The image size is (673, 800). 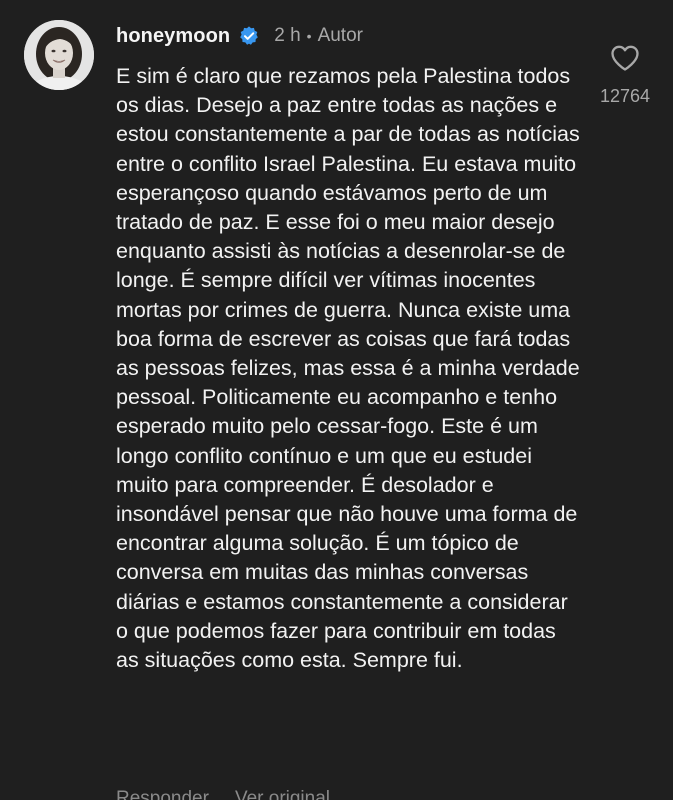 I want to click on heart-outline-icon, so click(x=625, y=58).